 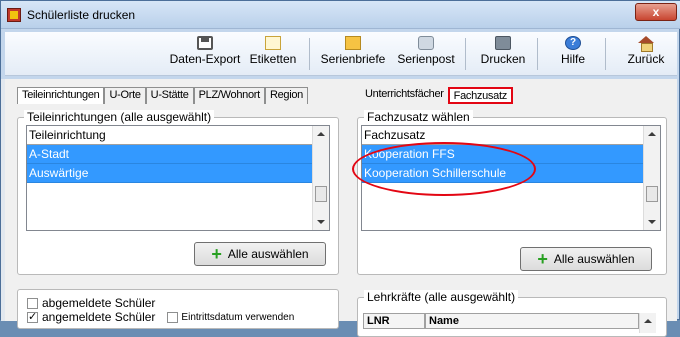 What do you see at coordinates (91, 303) in the screenshot?
I see `abgemeldete-checkbox-row: abgemeldete Schüler` at bounding box center [91, 303].